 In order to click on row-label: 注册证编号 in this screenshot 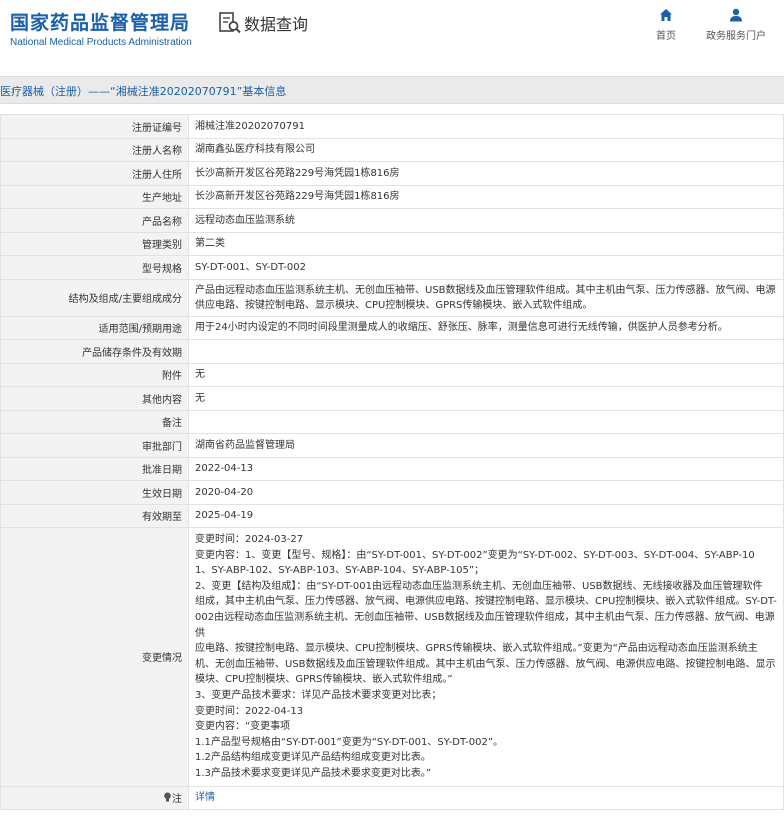, I will do `click(94, 126)`.